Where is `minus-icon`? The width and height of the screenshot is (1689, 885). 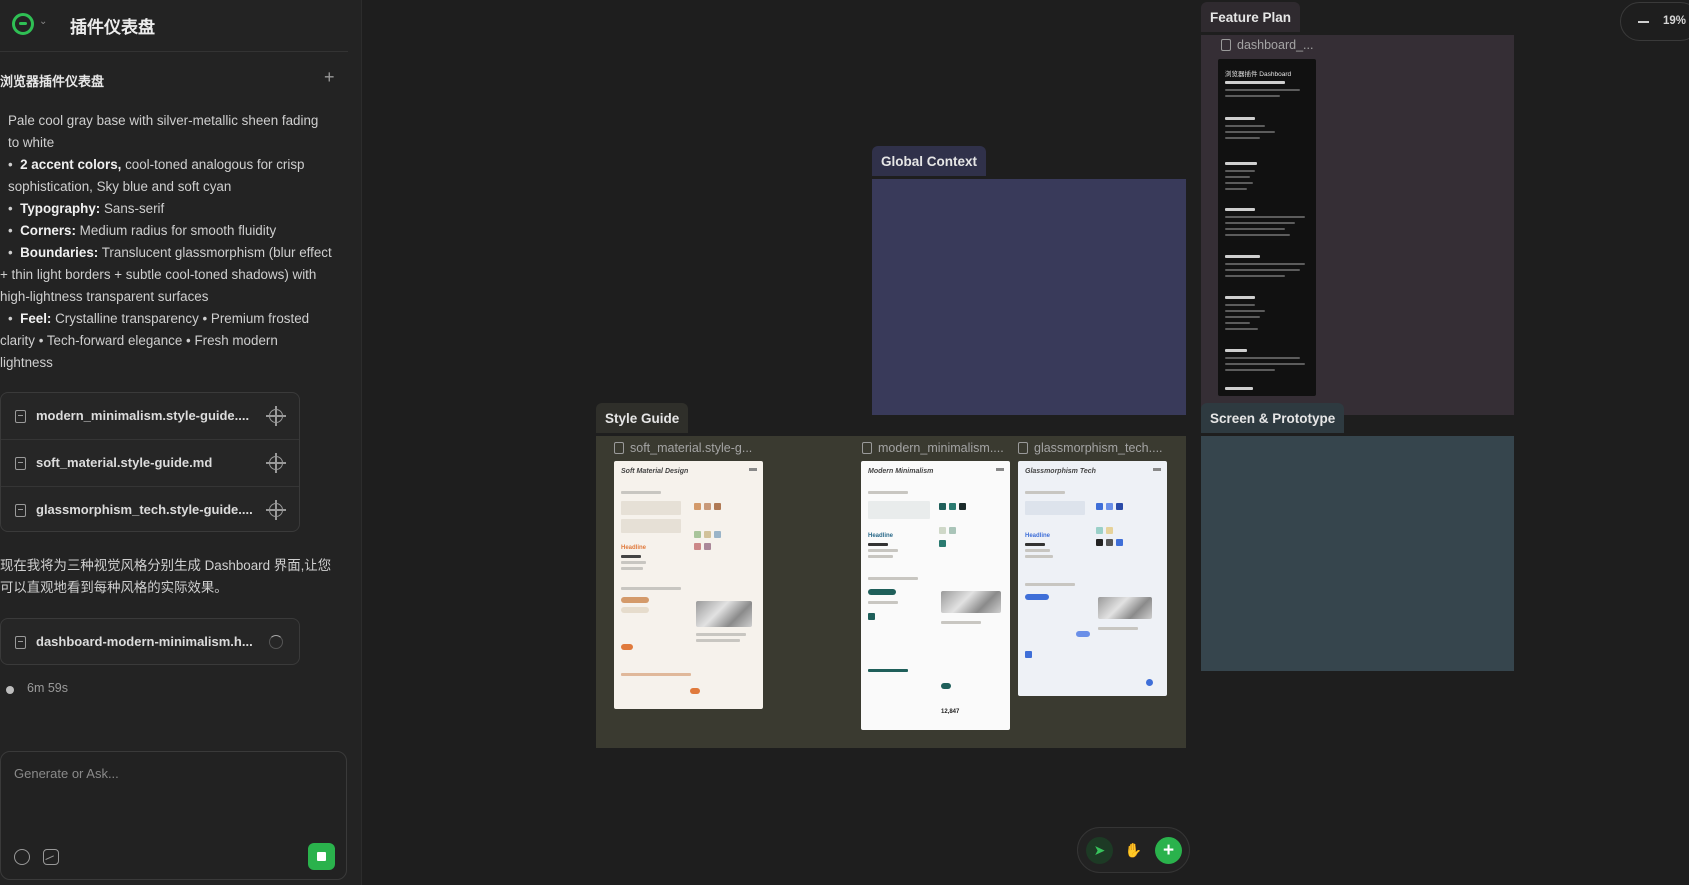
minus-icon is located at coordinates (1643, 22).